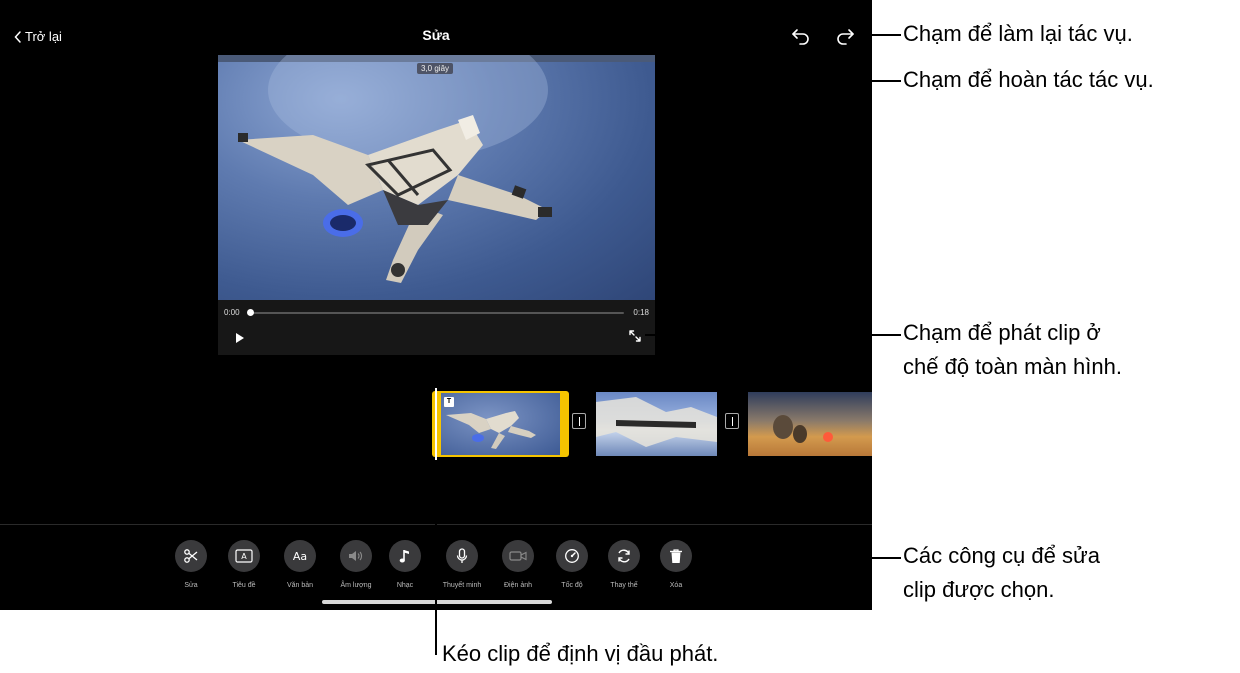 The width and height of the screenshot is (1240, 673). I want to click on tool-label: Tốc độ, so click(572, 585).